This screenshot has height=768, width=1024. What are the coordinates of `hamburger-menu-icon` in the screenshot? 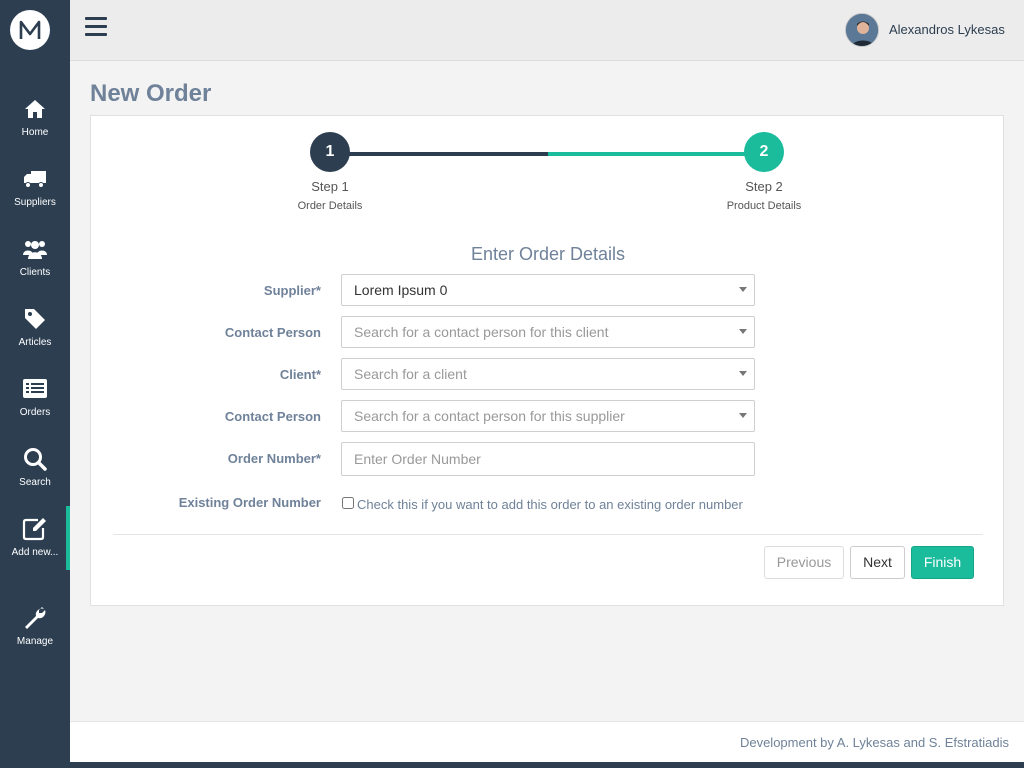 It's located at (96, 27).